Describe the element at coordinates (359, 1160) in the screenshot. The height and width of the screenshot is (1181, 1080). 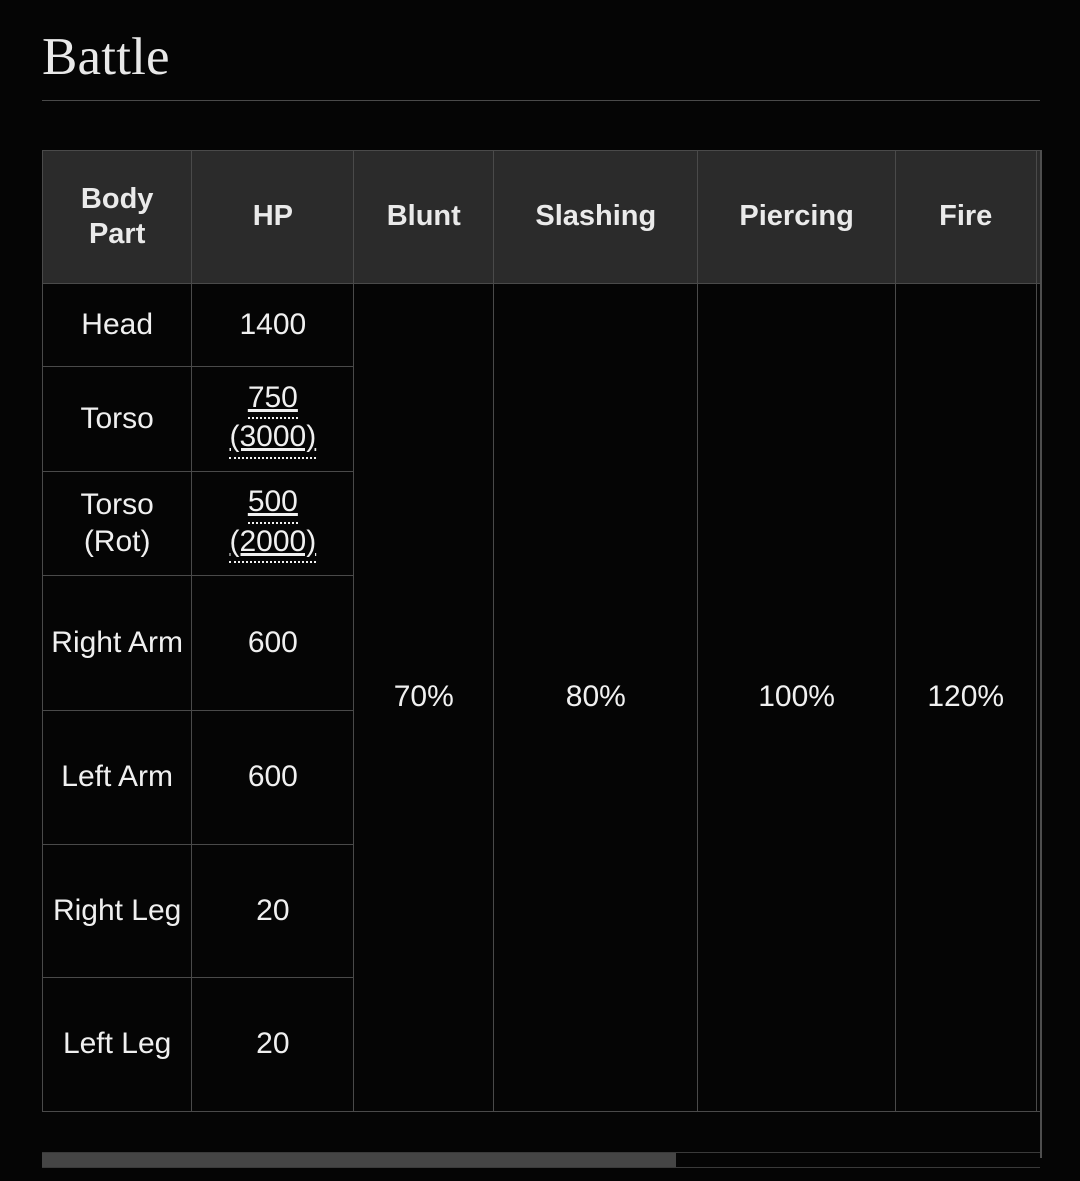
I see `horizontal-scrollbar-thumb` at that location.